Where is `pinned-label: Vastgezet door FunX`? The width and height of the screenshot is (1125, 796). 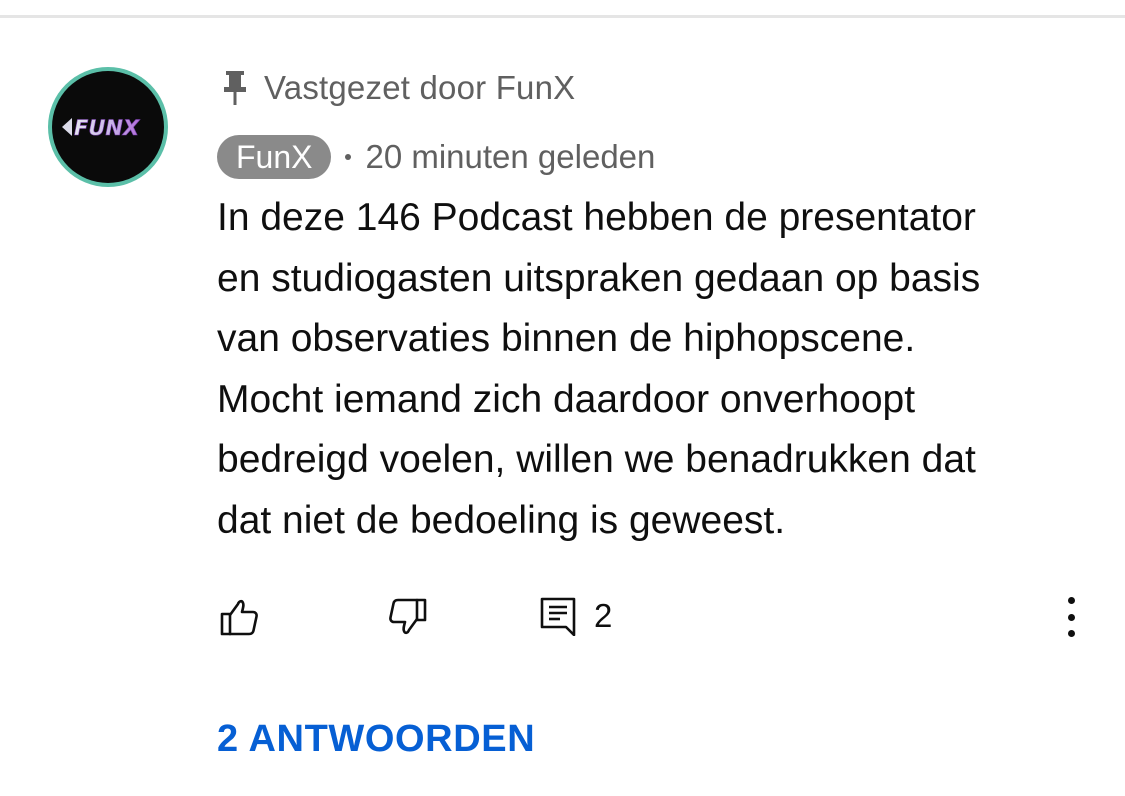
pinned-label: Vastgezet door FunX is located at coordinates (420, 87).